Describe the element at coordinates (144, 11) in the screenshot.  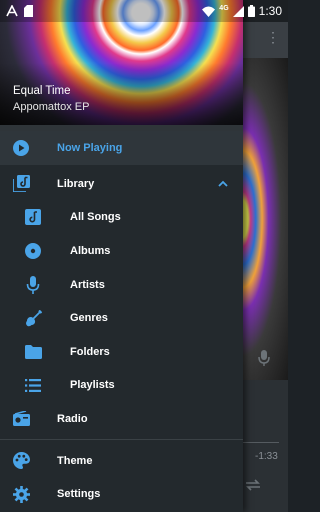
I see `status-bar: 4G 1:30` at that location.